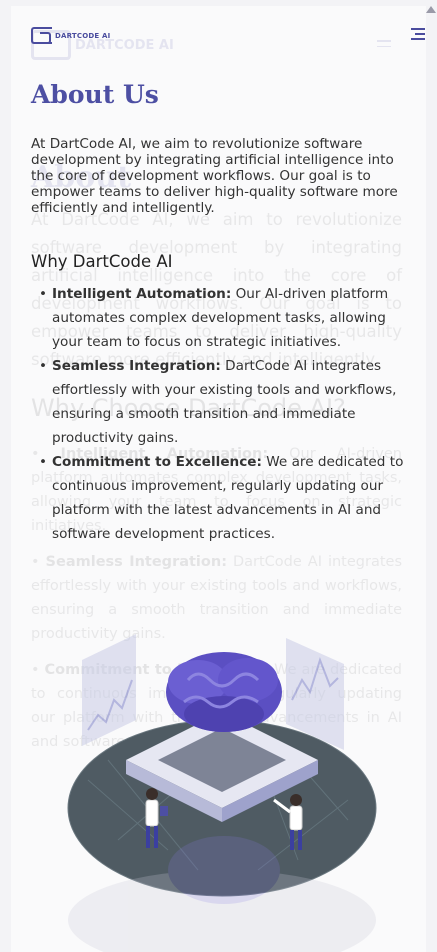 The image size is (437, 952). What do you see at coordinates (109, 690) in the screenshot?
I see `left-chart-panel-icon` at bounding box center [109, 690].